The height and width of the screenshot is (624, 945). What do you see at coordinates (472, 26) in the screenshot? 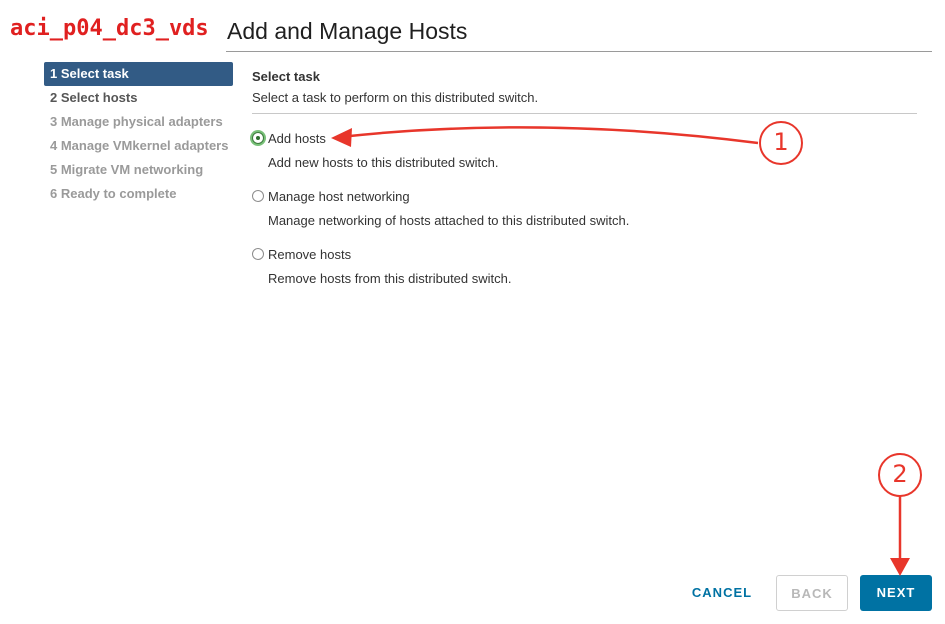
I see `wizard-header: aci_p04_dc3_vds Add and Manage Hosts` at bounding box center [472, 26].